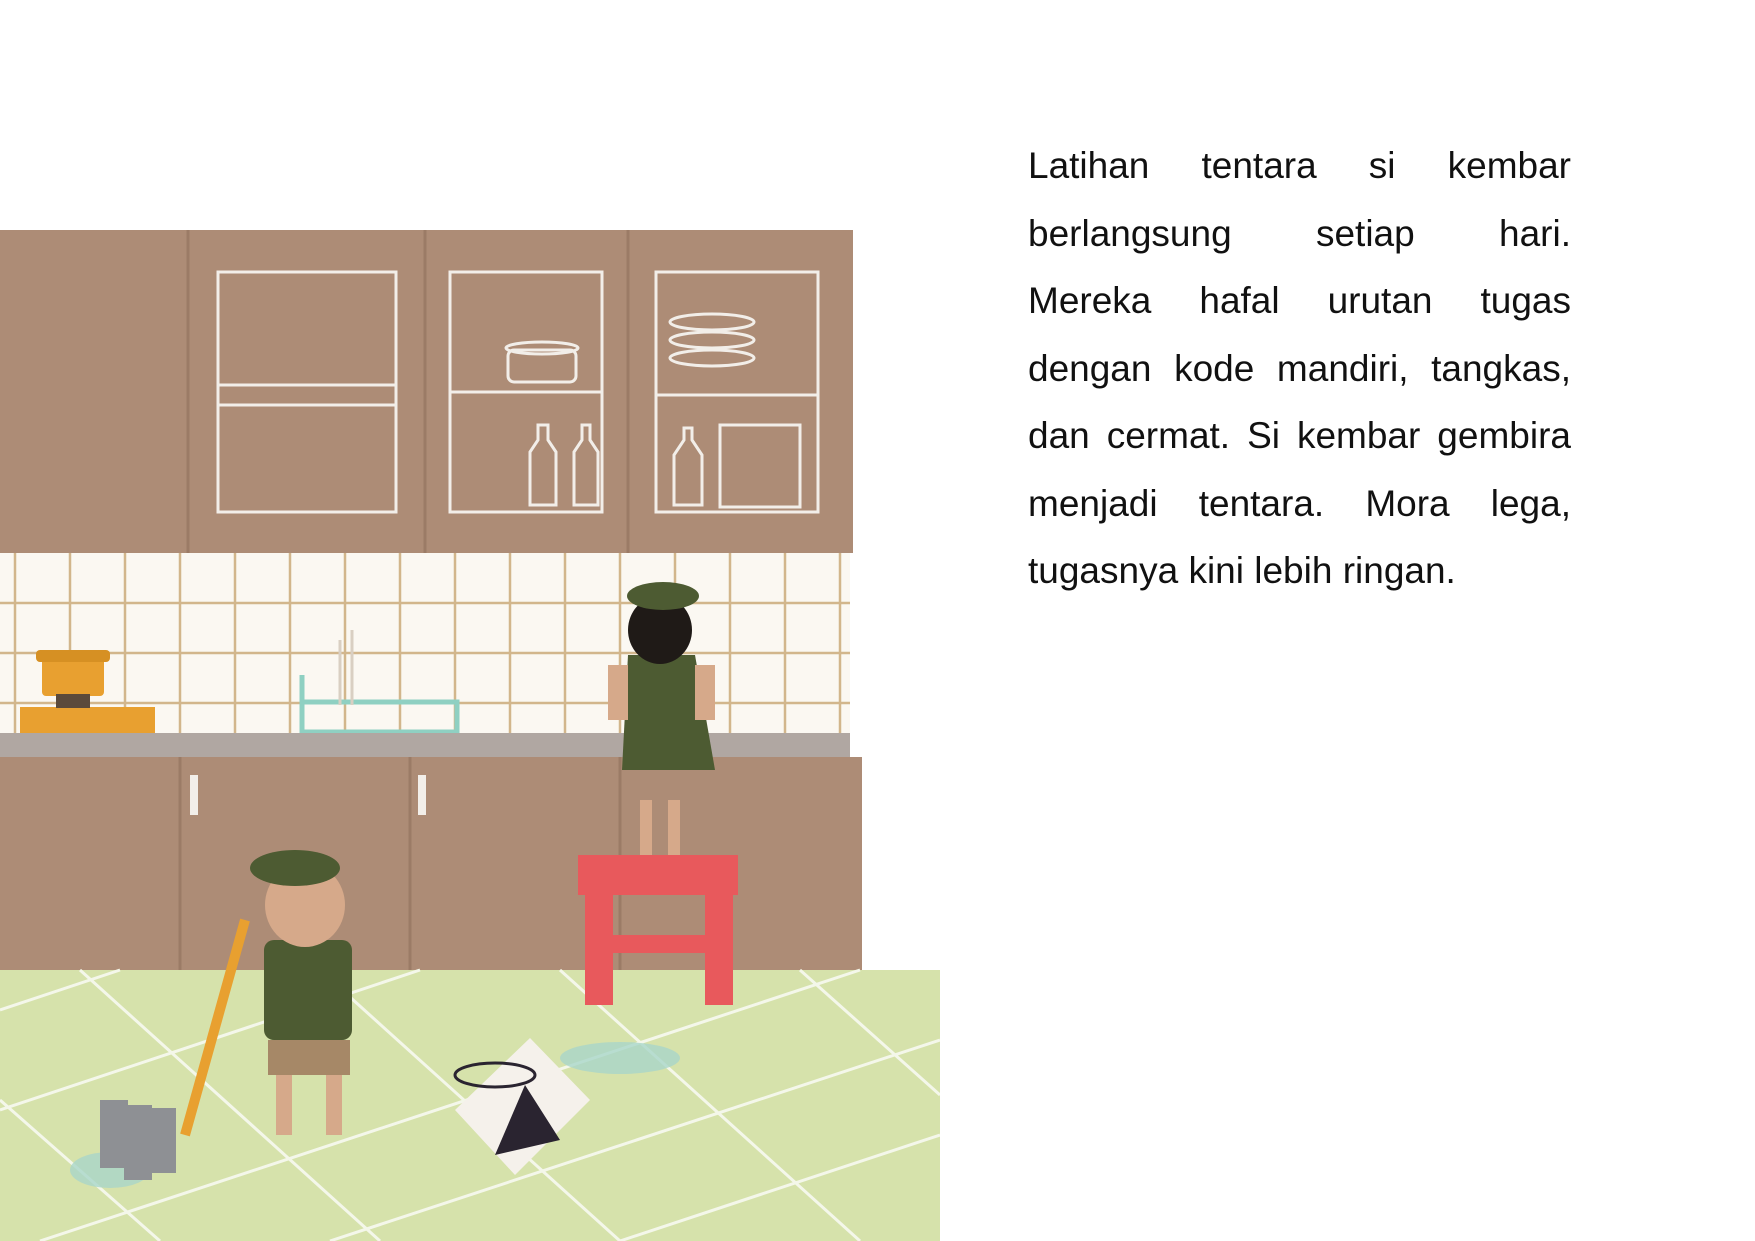 This screenshot has width=1755, height=1241. What do you see at coordinates (1299, 165) in the screenshot?
I see `story-line-1: Latihan tentara si kembar` at bounding box center [1299, 165].